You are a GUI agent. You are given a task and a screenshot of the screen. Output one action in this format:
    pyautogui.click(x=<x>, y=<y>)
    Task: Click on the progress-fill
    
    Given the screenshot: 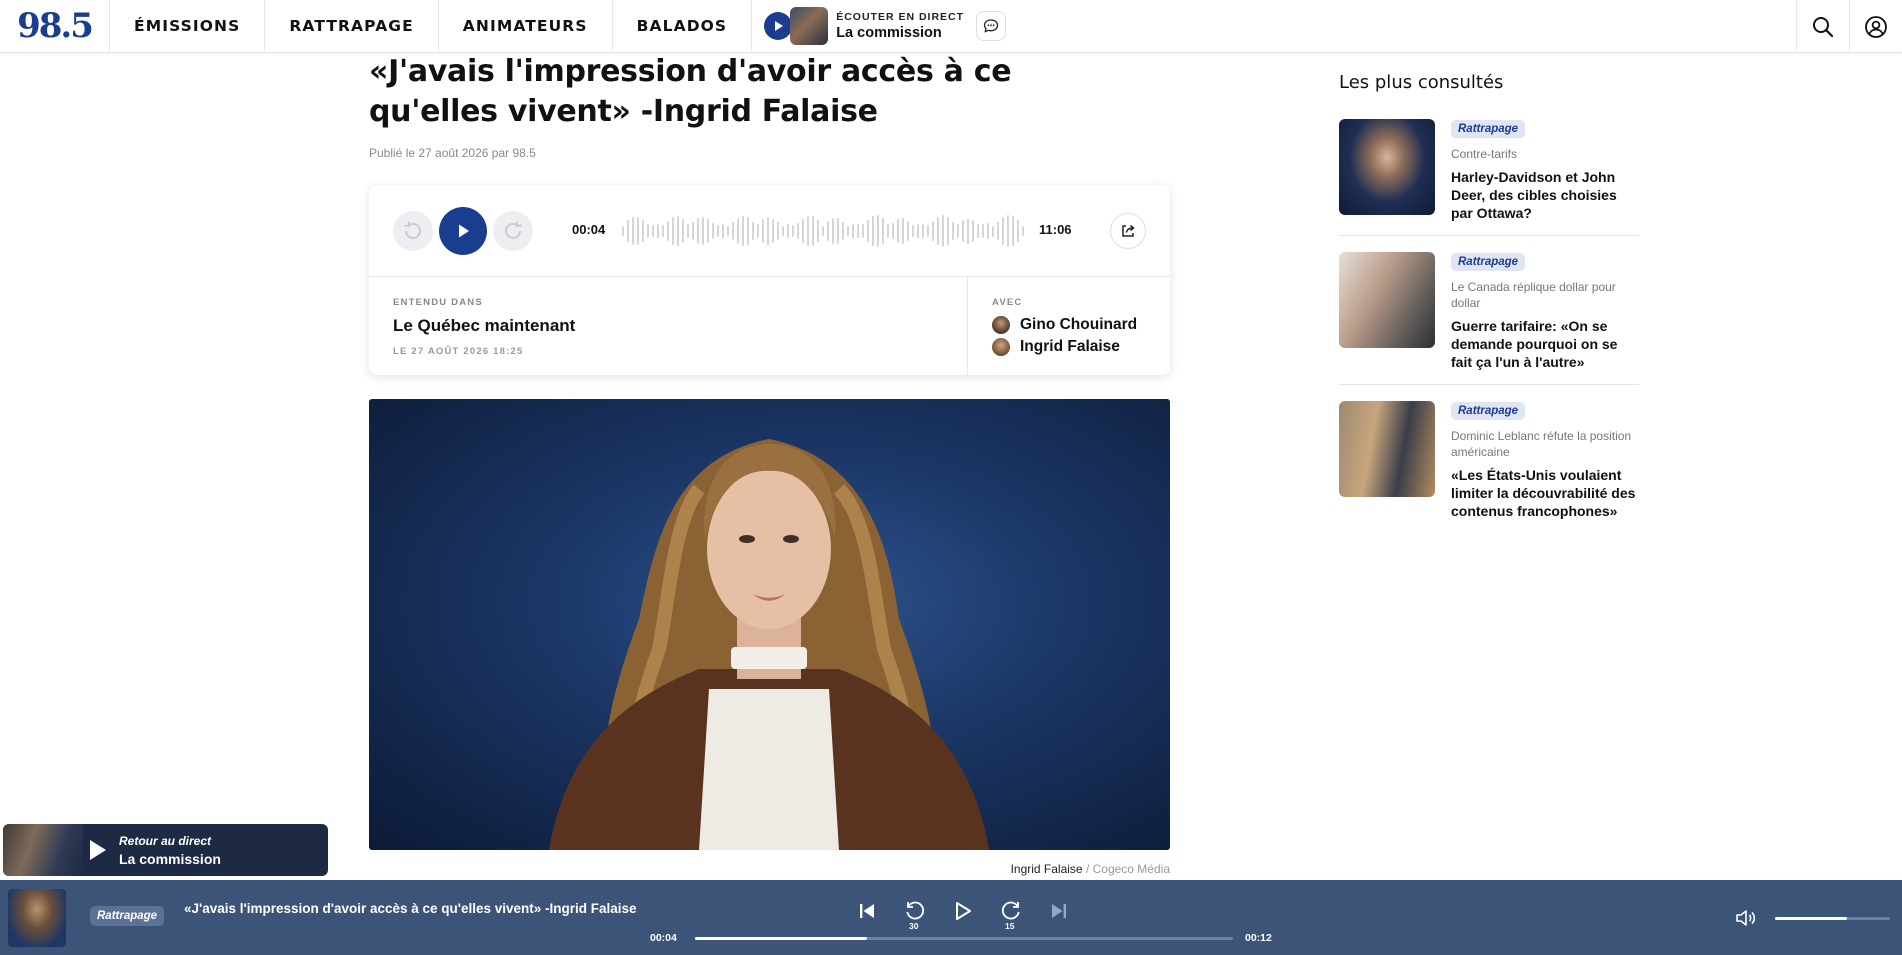 What is the action you would take?
    pyautogui.click(x=781, y=938)
    